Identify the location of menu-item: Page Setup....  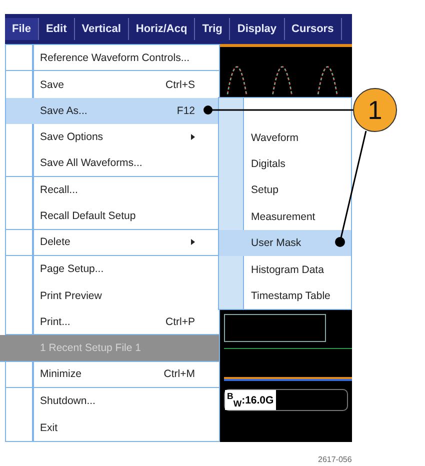
(112, 269).